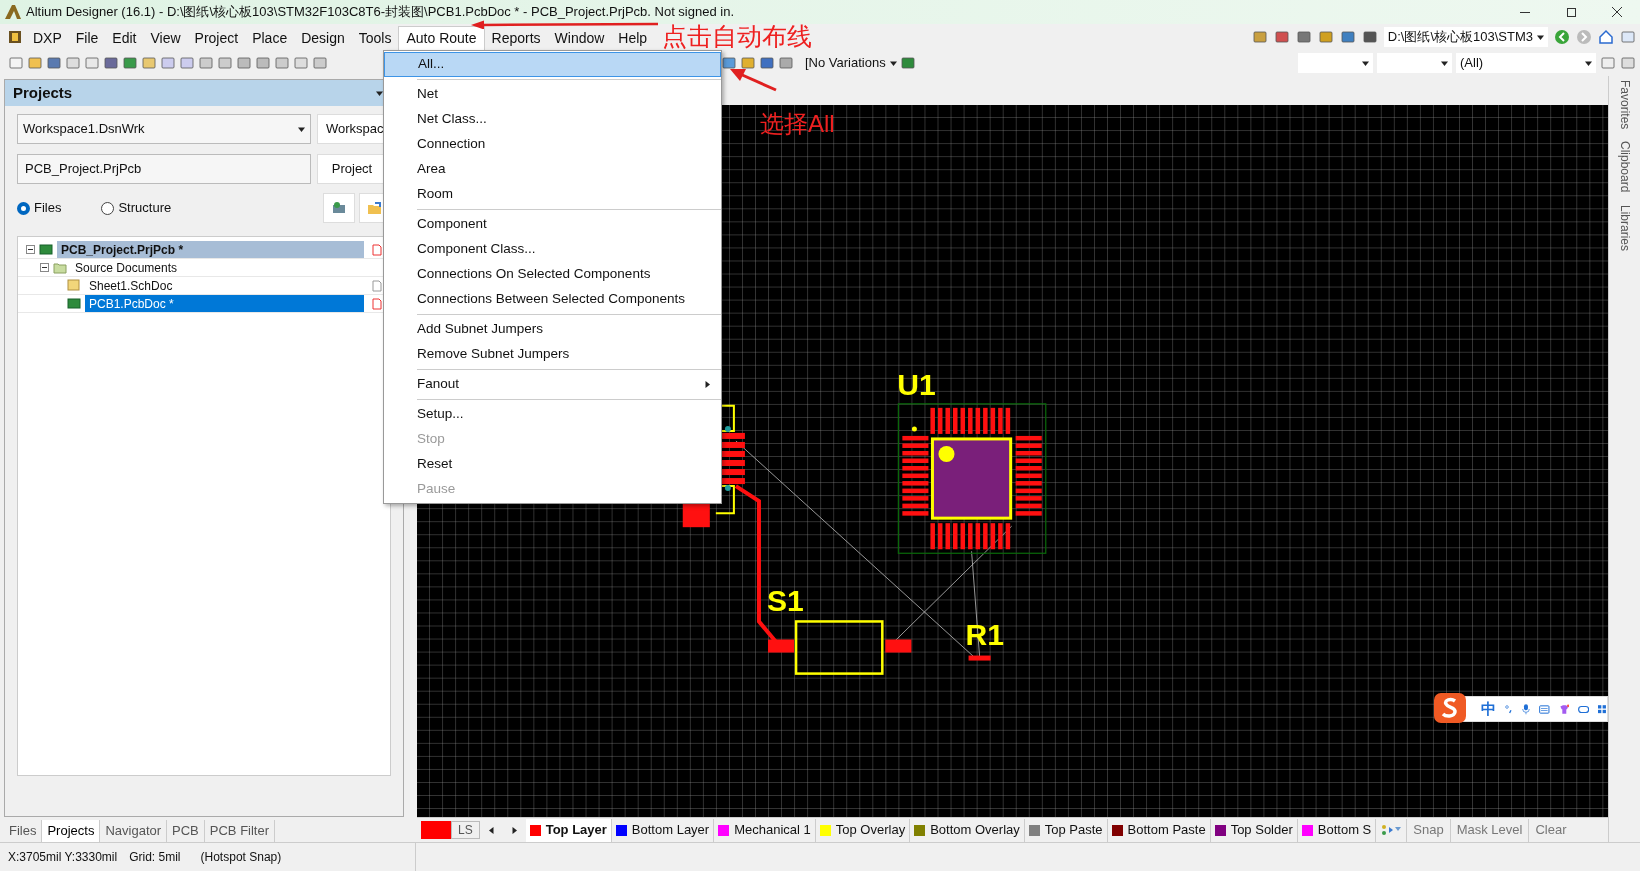 This screenshot has width=1640, height=871. I want to click on path-dropdown: D:\图纸\核心板103\STM3, so click(1465, 37).